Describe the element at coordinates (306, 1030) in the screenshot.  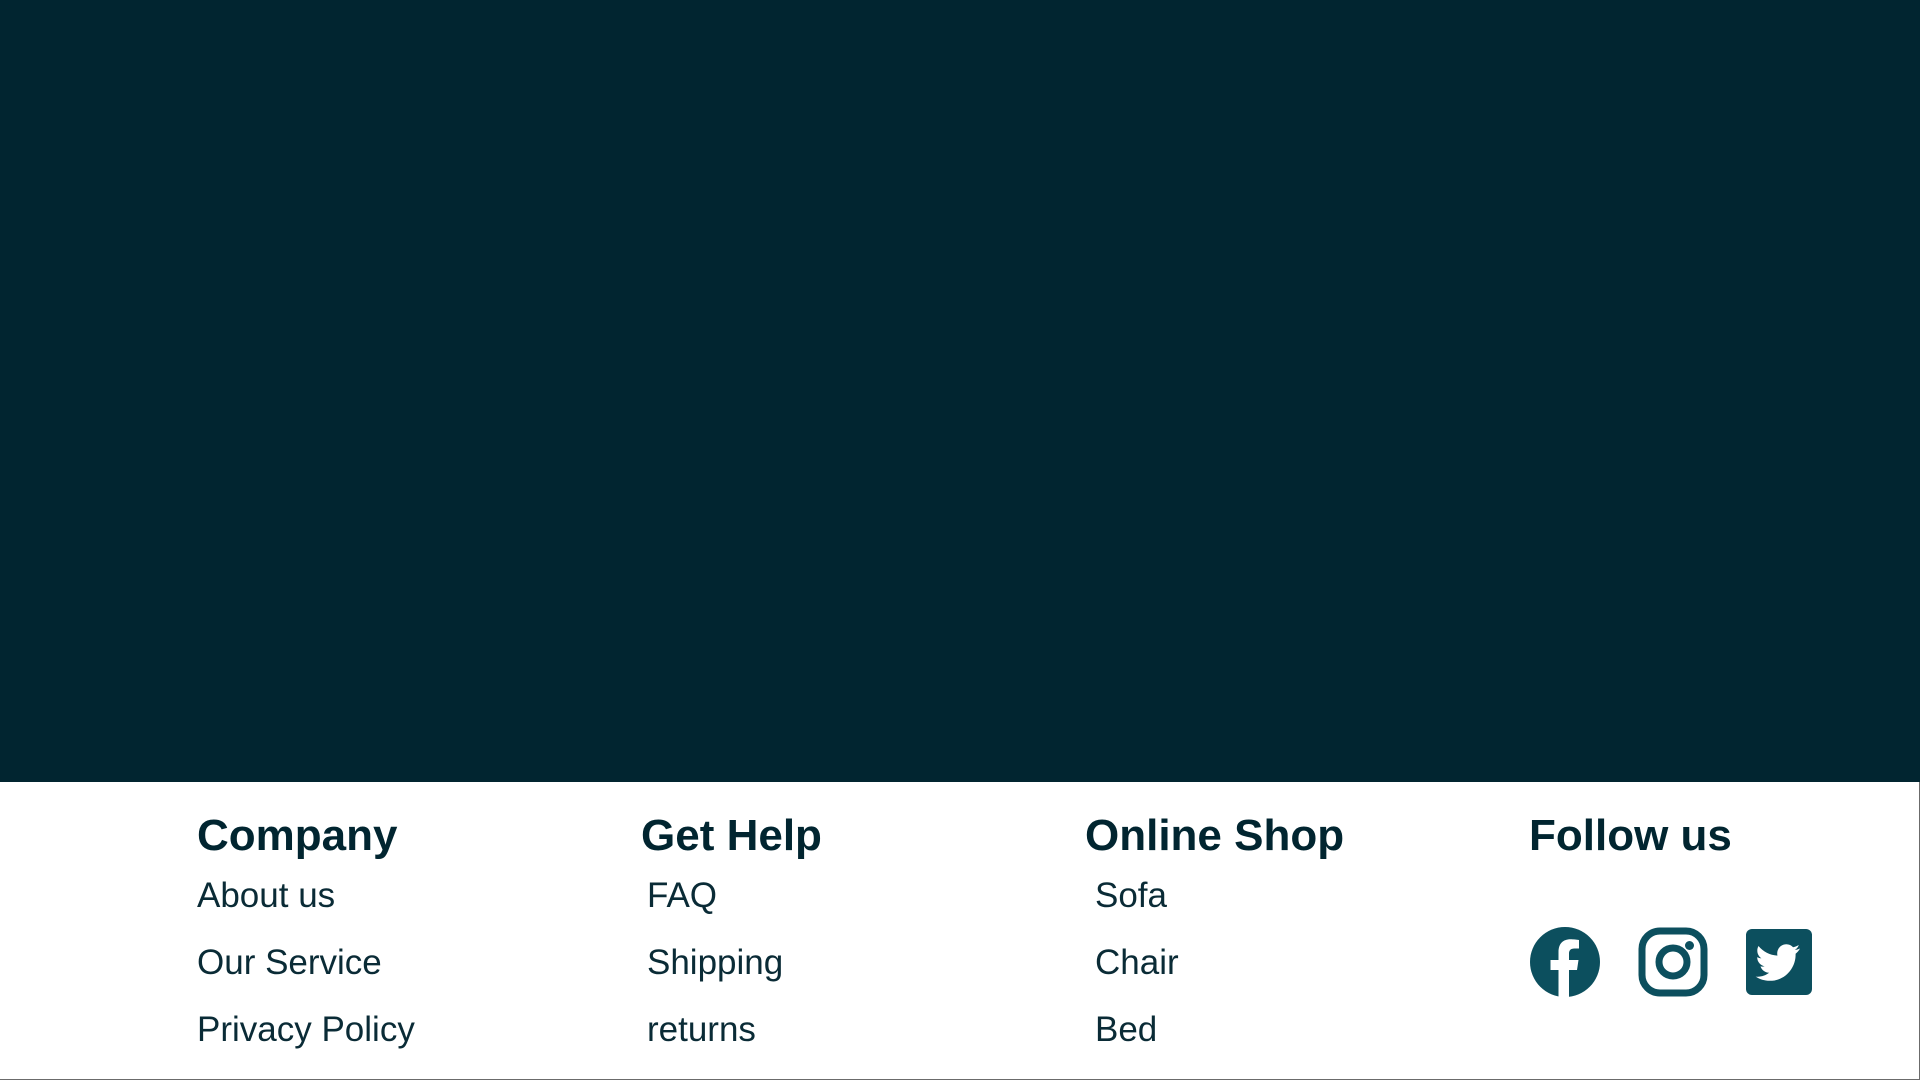
I see `footer-link-privacy-policy: Privacy Policy` at that location.